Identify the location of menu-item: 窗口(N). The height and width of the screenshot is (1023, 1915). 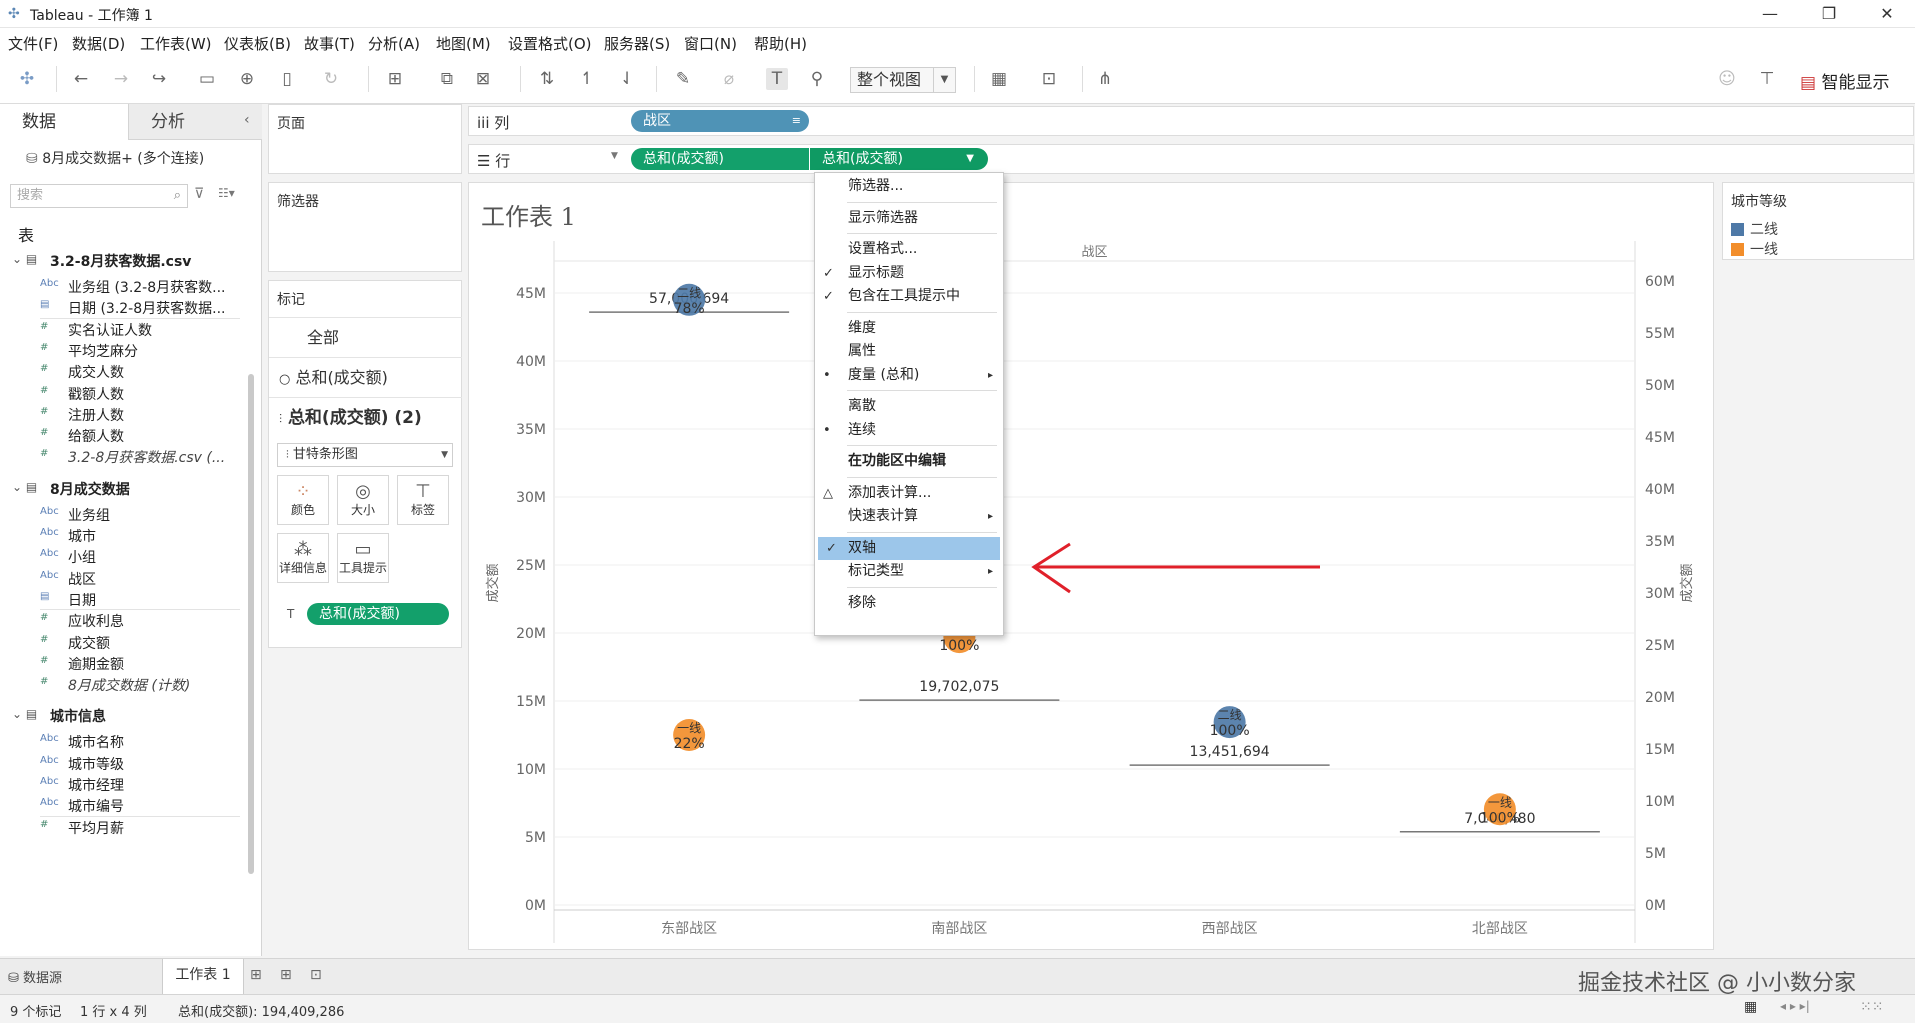
(710, 43).